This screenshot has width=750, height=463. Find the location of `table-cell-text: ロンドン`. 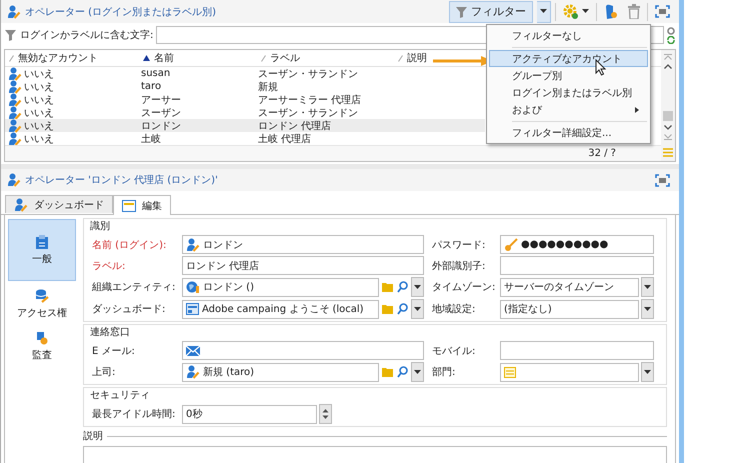

table-cell-text: ロンドン is located at coordinates (161, 126).